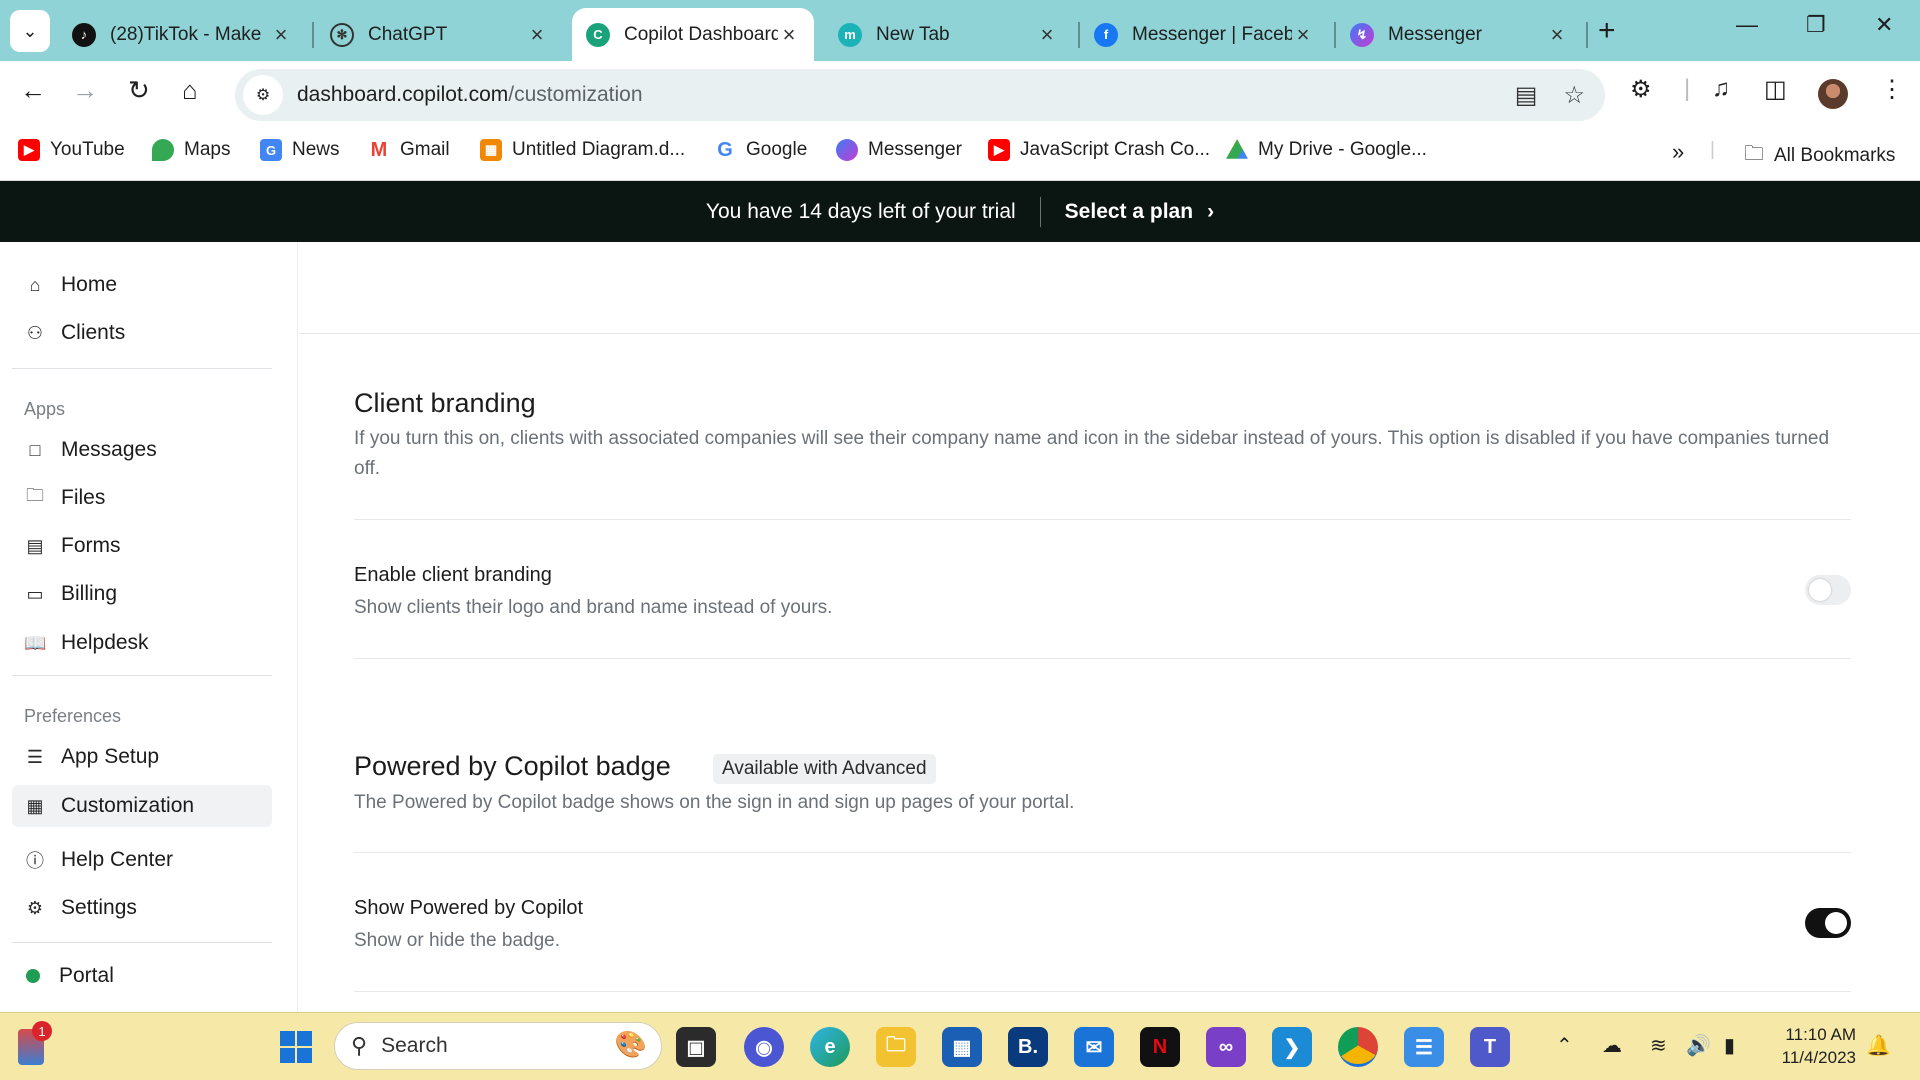 This screenshot has width=1920, height=1080. I want to click on bookmark-news: G News, so click(300, 150).